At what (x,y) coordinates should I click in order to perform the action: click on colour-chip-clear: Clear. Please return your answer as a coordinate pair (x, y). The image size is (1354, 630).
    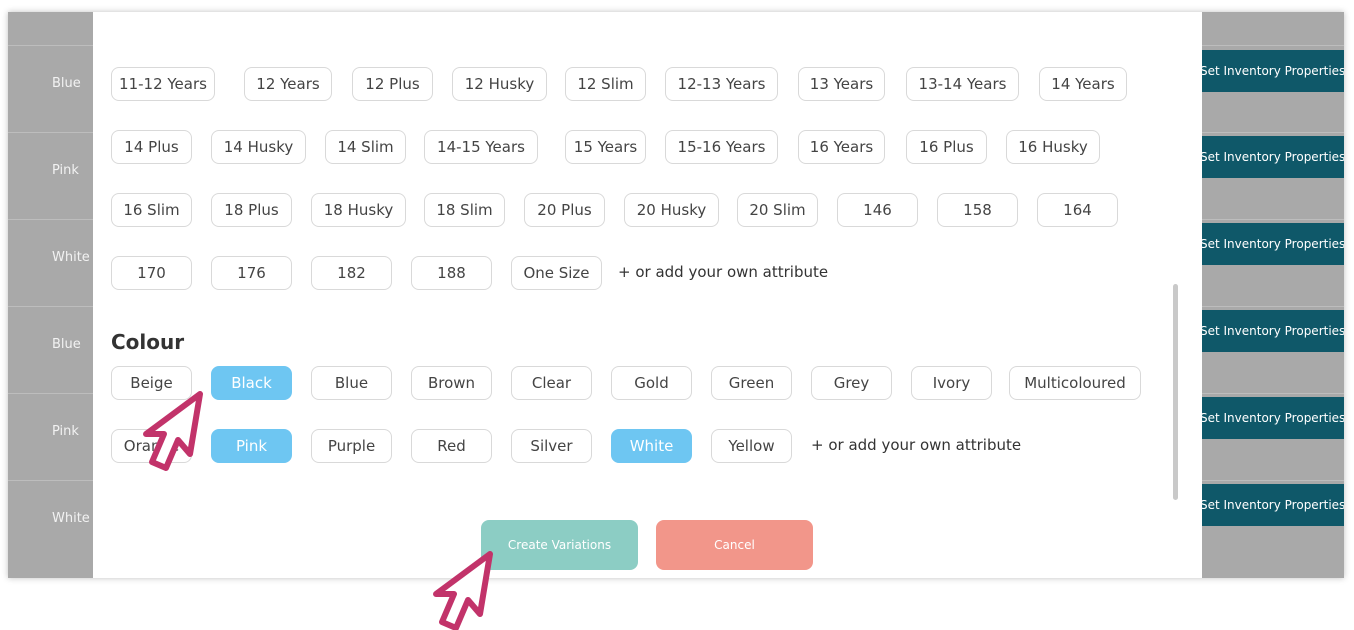
    Looking at the image, I should click on (551, 383).